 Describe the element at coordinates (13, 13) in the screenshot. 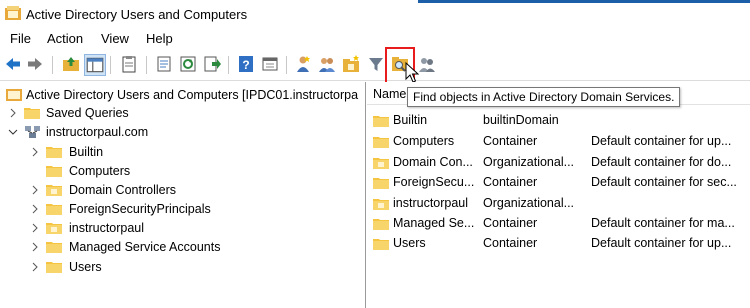

I see `app-icon` at that location.